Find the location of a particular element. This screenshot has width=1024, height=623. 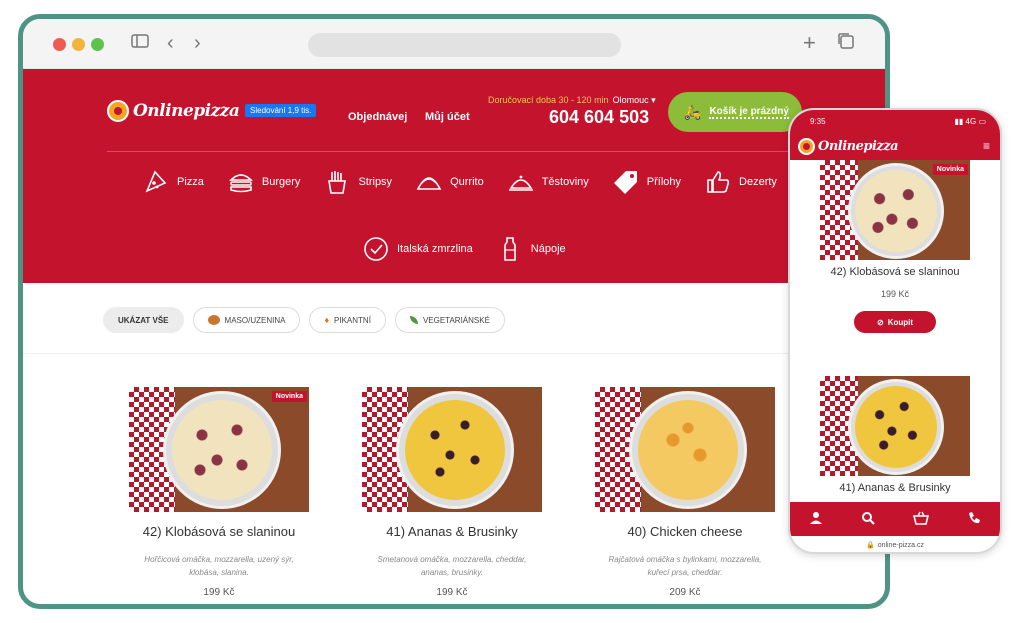

thumbs-up-icon is located at coordinates (718, 182).